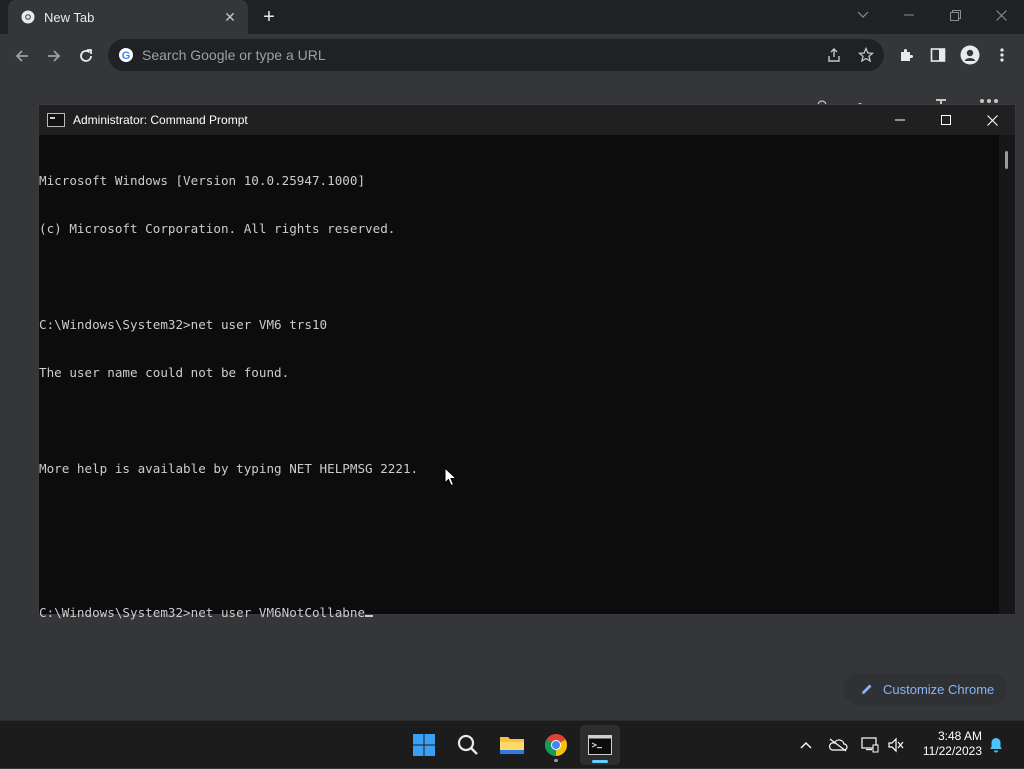 Image resolution: width=1024 pixels, height=769 pixels. I want to click on system-clock: 3:48 AM 11/22/2023, so click(947, 744).